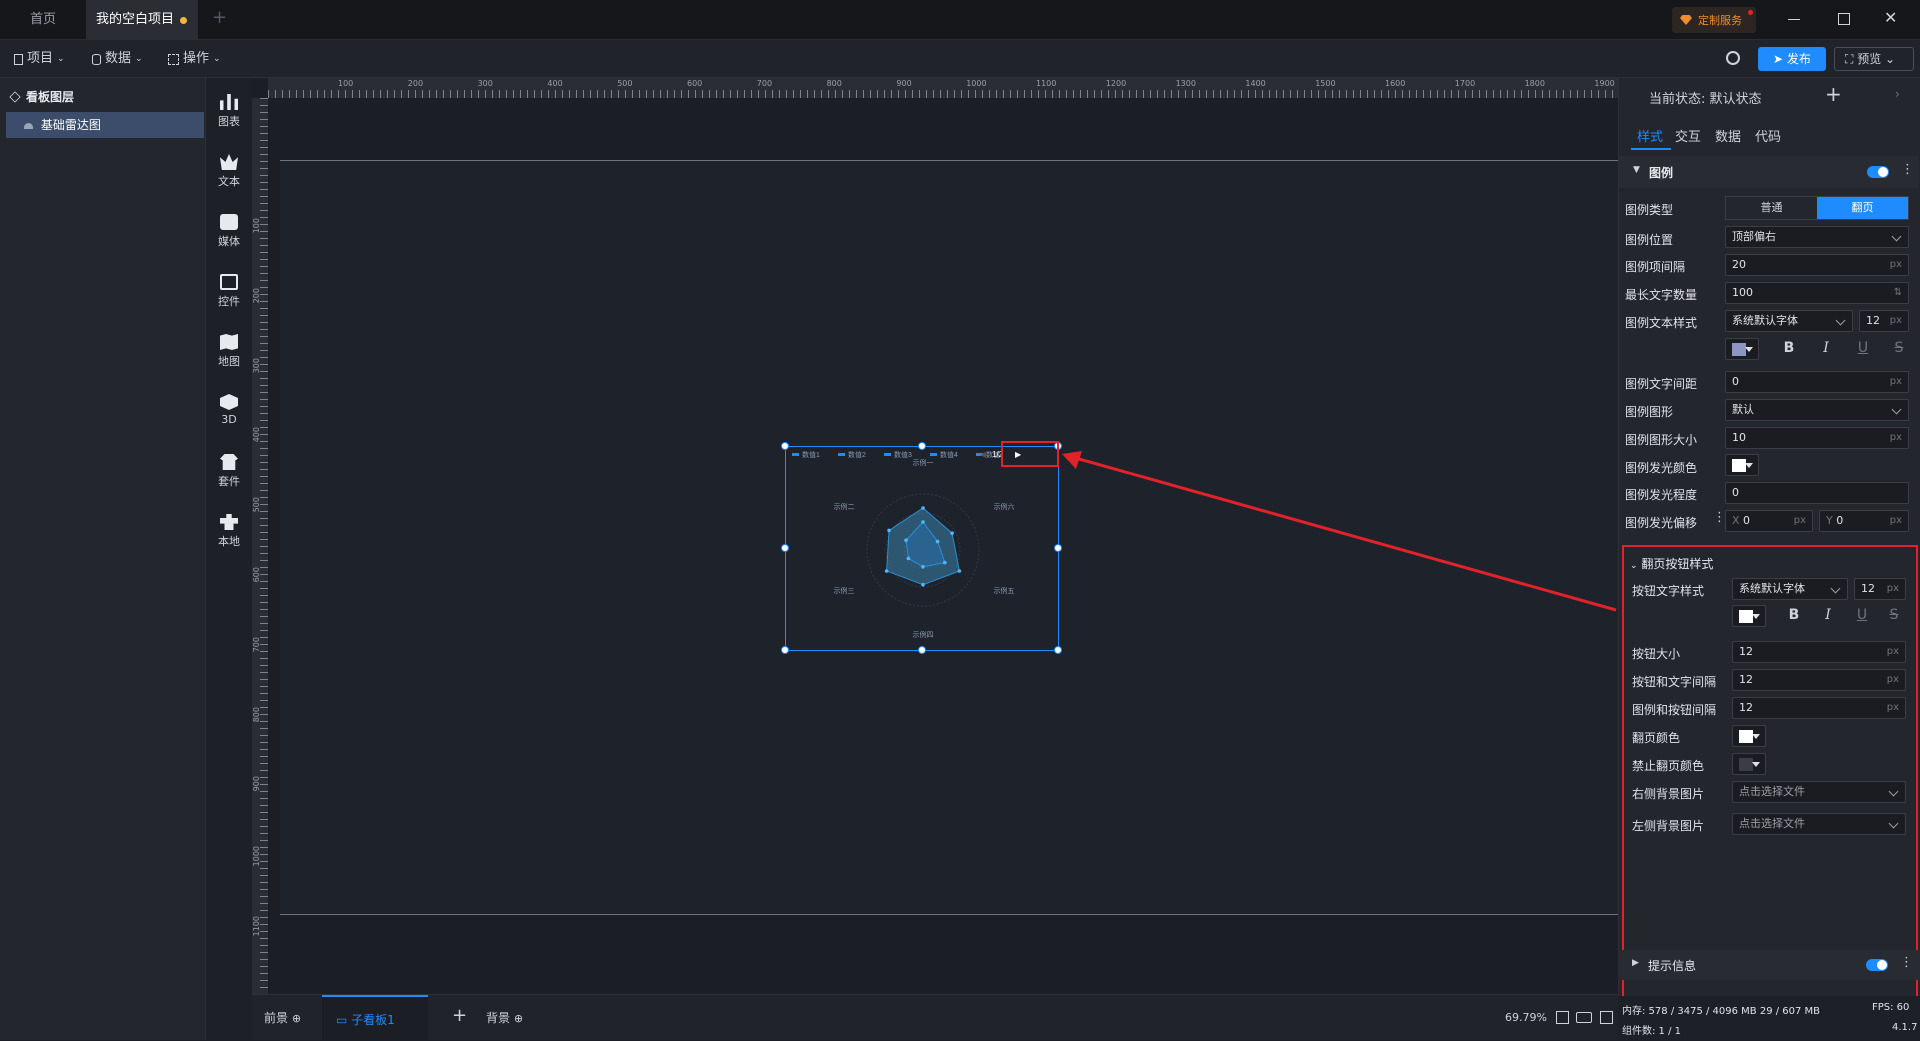  What do you see at coordinates (1742, 465) in the screenshot?
I see `glow-color-picker` at bounding box center [1742, 465].